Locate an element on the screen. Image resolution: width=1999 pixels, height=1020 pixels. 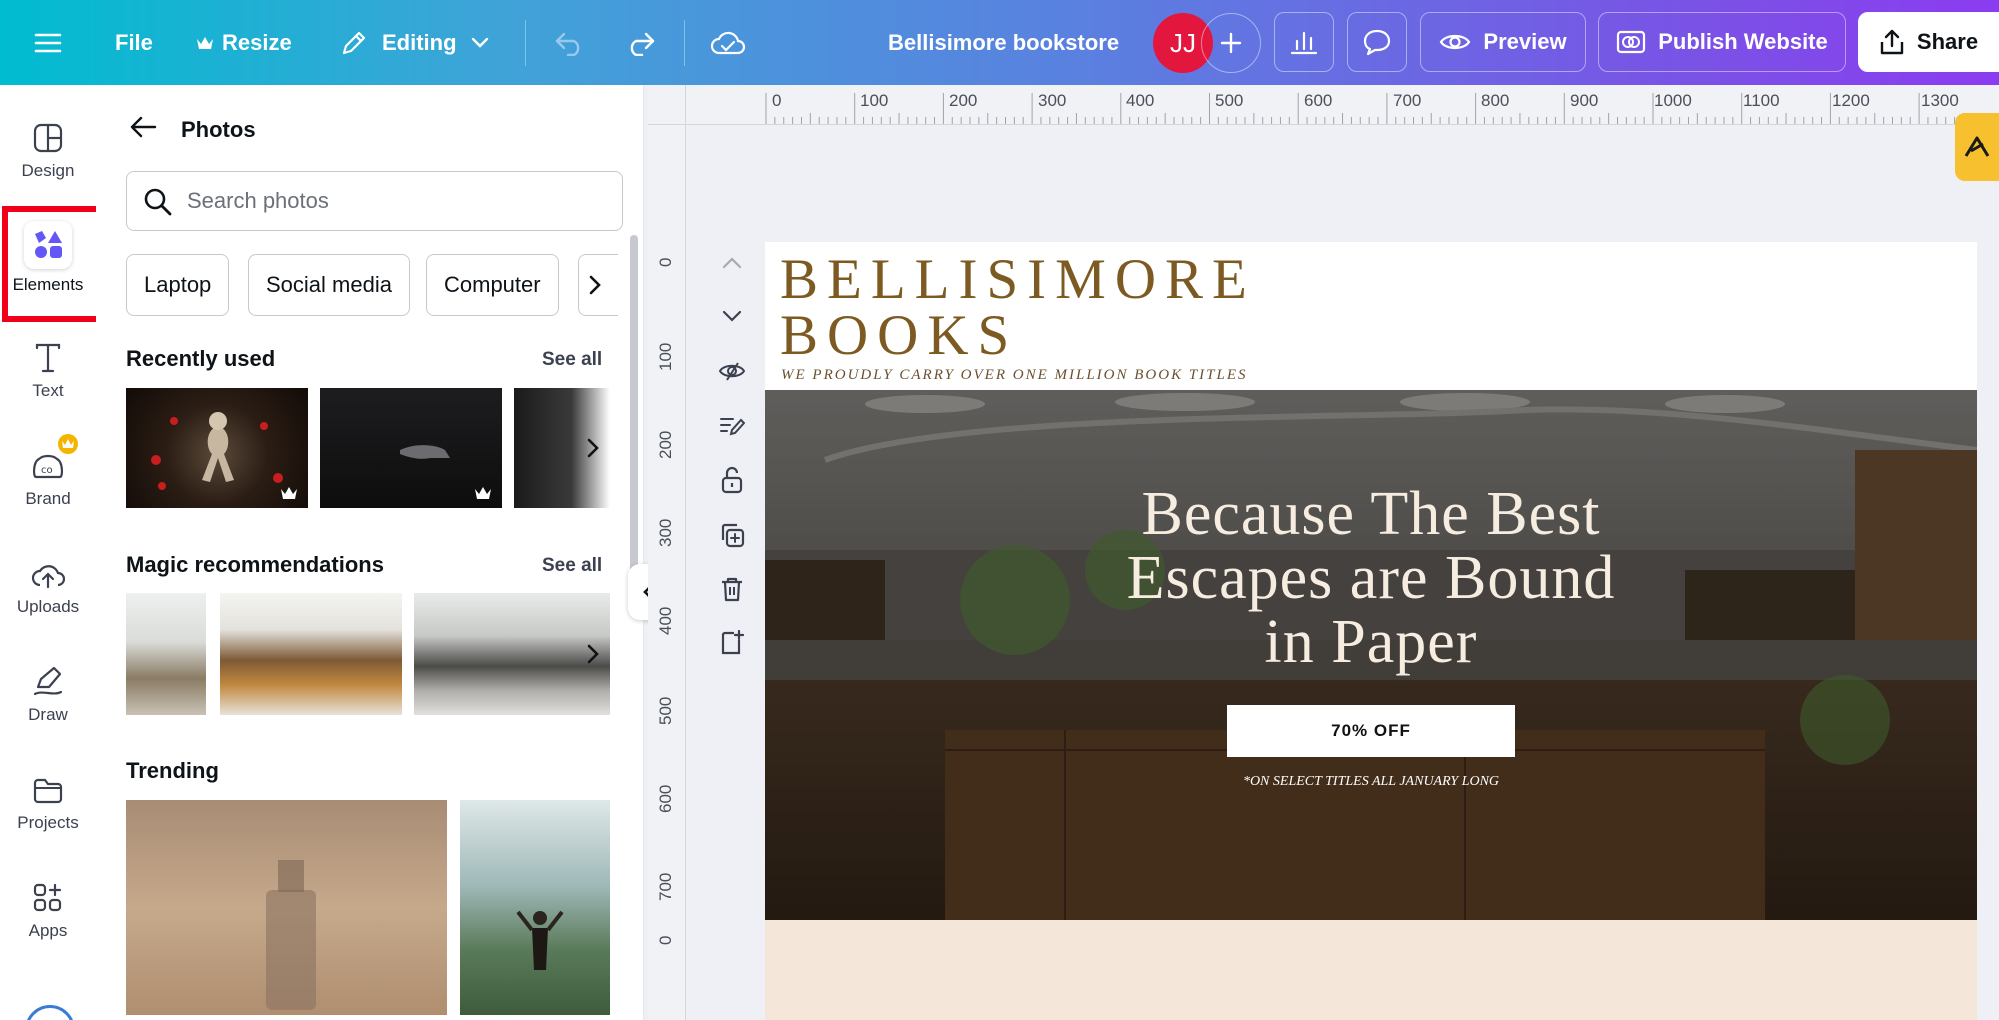
hide-button is located at coordinates (732, 371).